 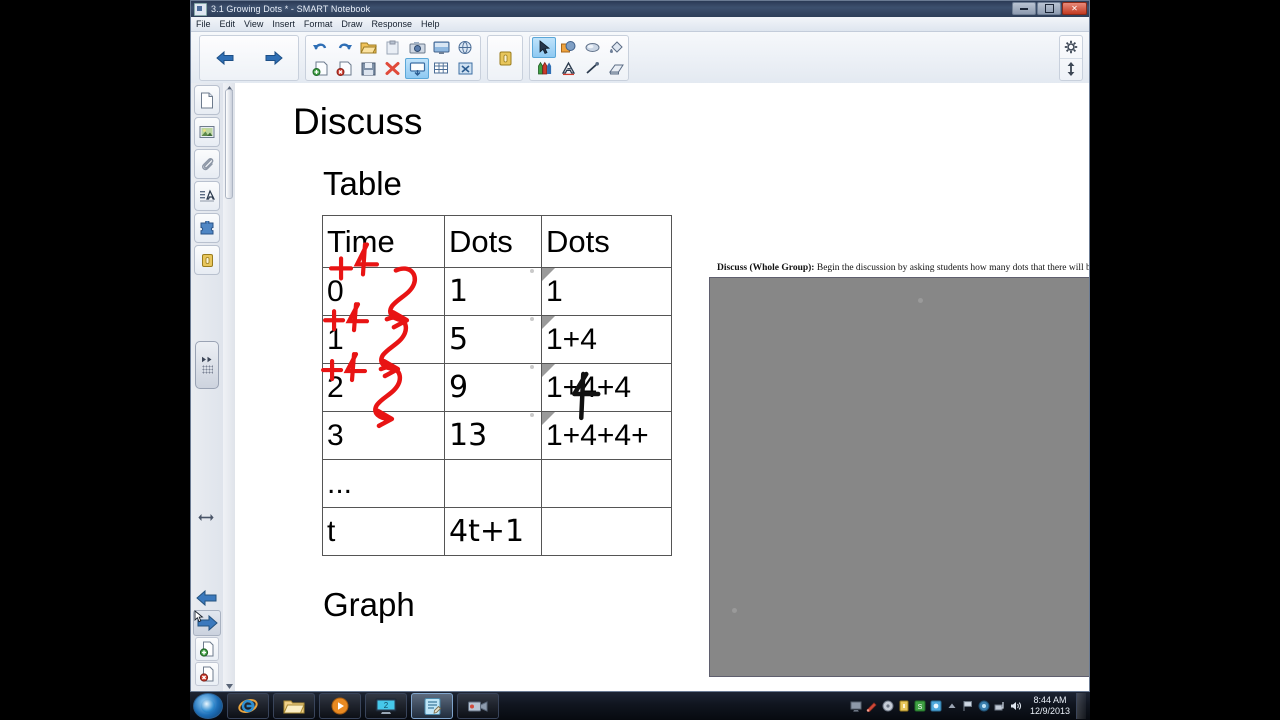 What do you see at coordinates (318, 24) in the screenshot?
I see `menu-format: Format` at bounding box center [318, 24].